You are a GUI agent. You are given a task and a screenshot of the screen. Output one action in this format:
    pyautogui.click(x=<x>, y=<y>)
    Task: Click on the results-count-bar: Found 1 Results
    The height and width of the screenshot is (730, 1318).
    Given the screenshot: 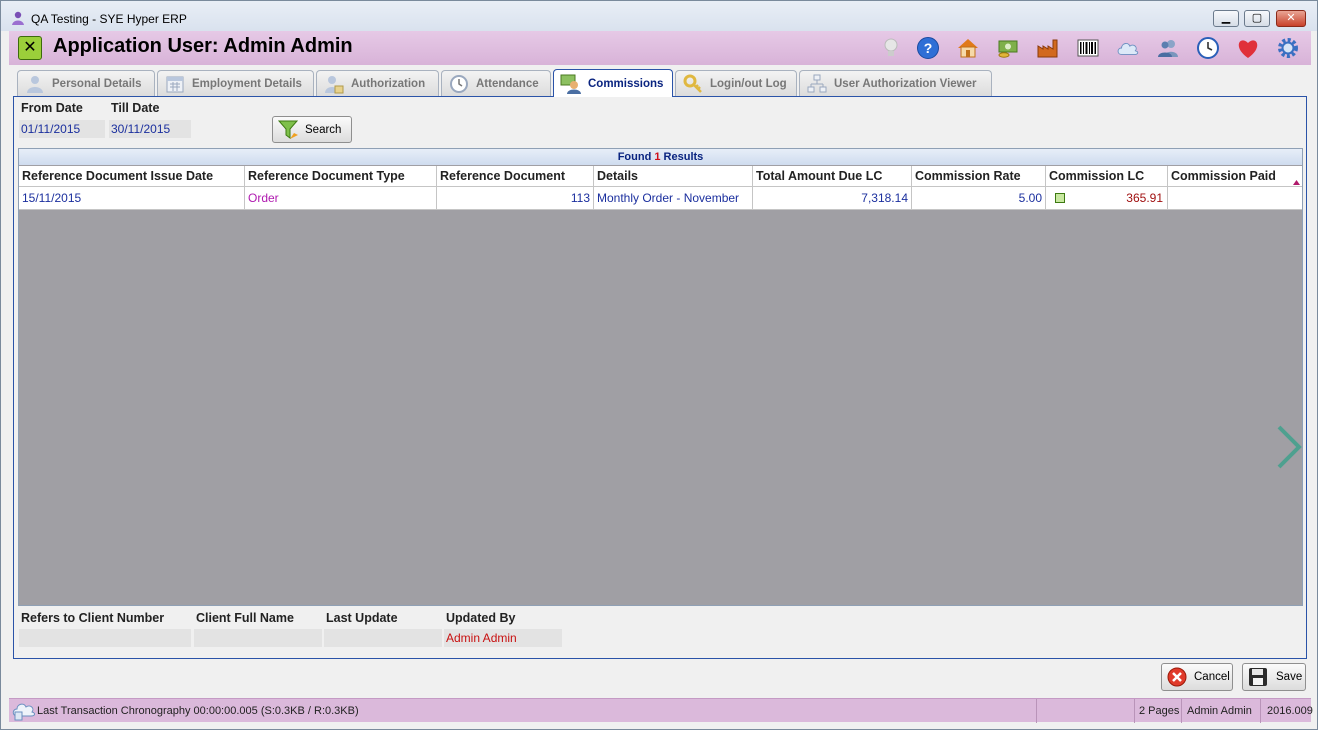 What is the action you would take?
    pyautogui.click(x=660, y=157)
    